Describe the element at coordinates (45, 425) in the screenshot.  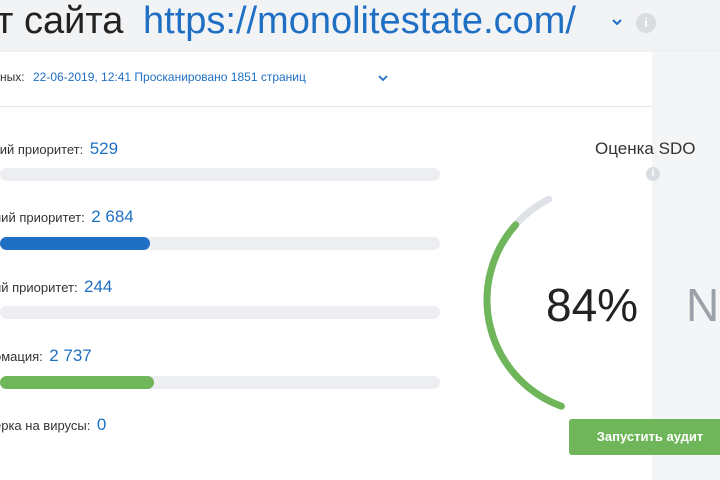
I see `metric-label: ерка на вирусы:` at that location.